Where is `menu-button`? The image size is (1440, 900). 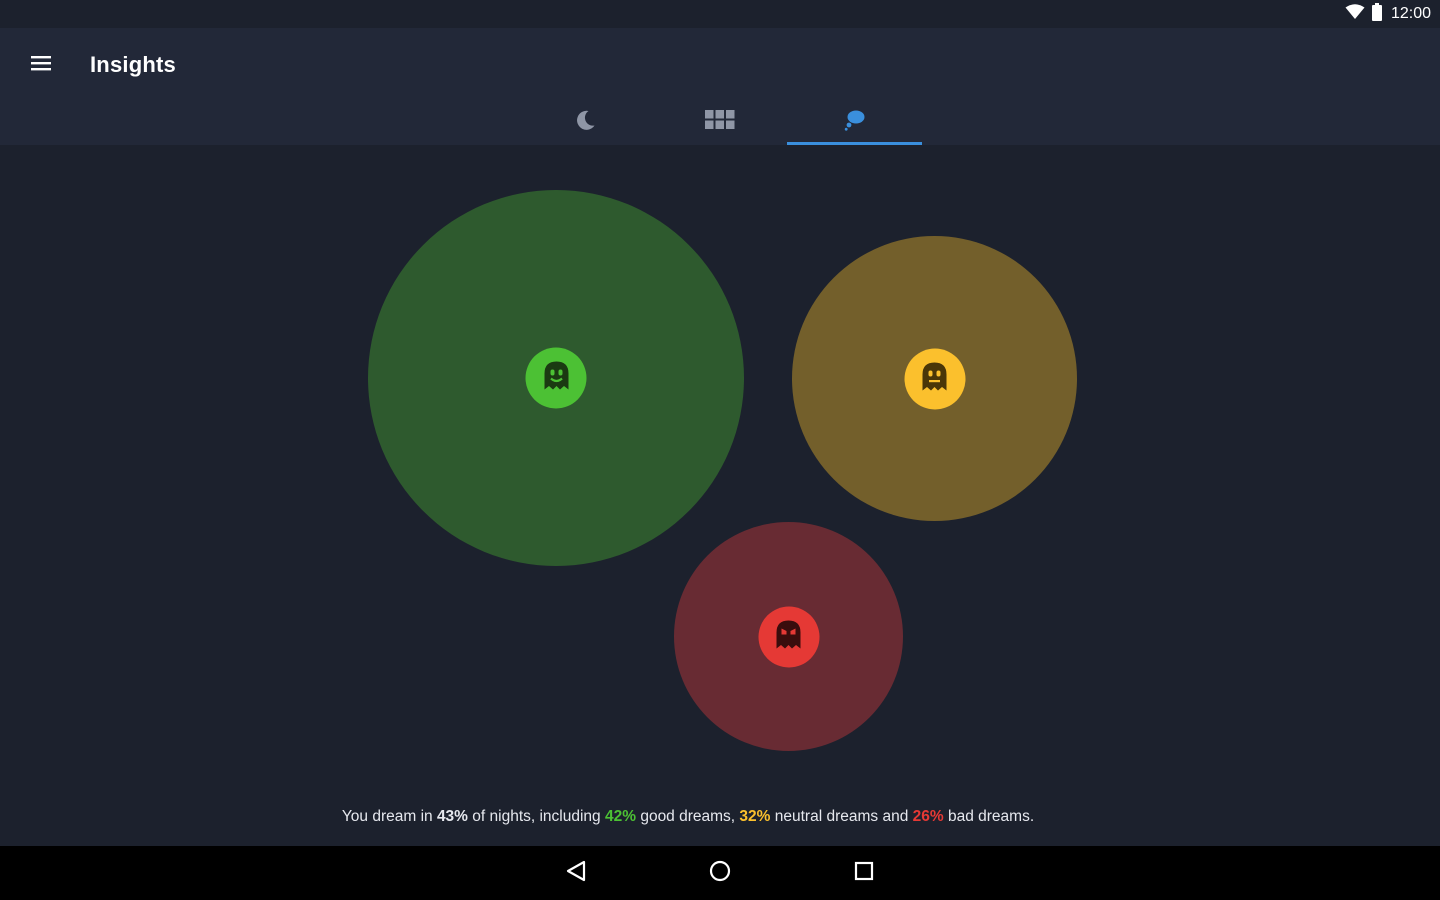
menu-button is located at coordinates (41, 65).